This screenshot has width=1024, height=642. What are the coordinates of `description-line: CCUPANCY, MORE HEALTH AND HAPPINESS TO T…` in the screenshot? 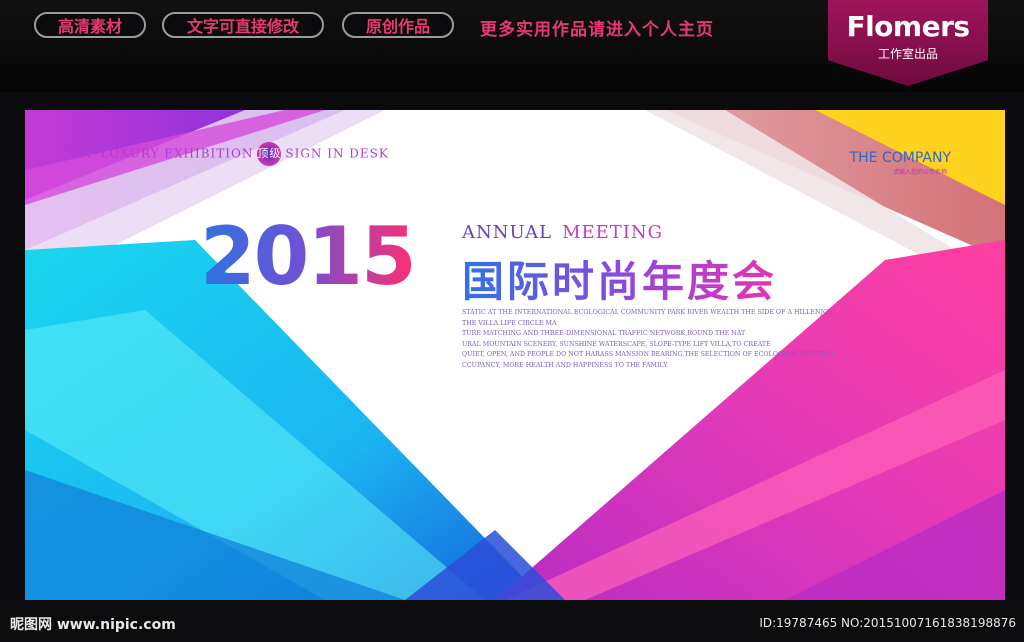 It's located at (565, 365).